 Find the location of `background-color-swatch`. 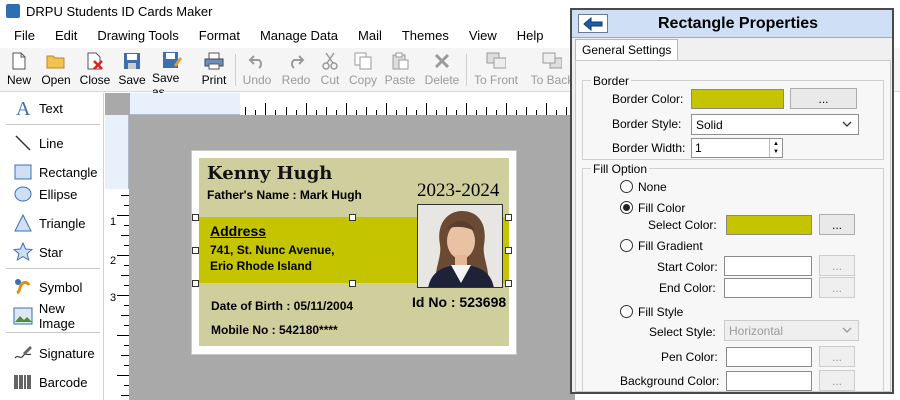

background-color-swatch is located at coordinates (769, 381).